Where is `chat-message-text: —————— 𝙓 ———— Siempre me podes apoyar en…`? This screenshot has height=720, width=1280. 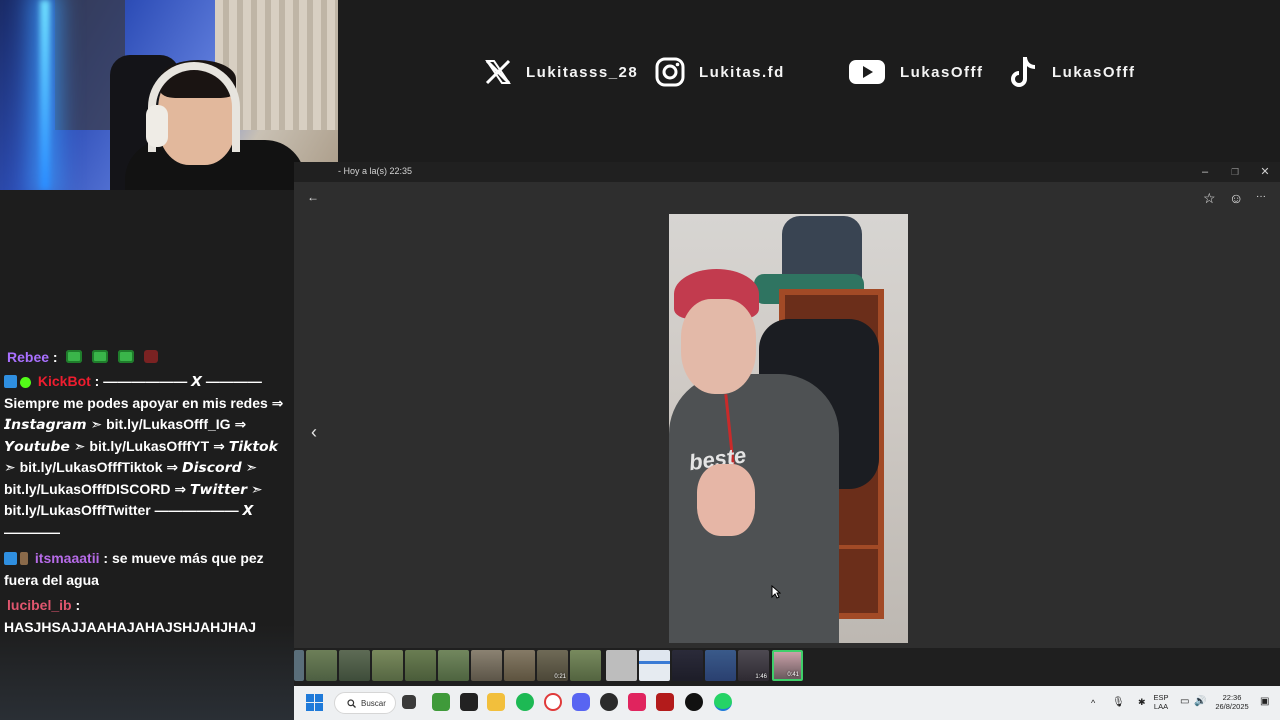
chat-message-text: —————— 𝙓 ———— Siempre me podes apoyar en… is located at coordinates (144, 456).